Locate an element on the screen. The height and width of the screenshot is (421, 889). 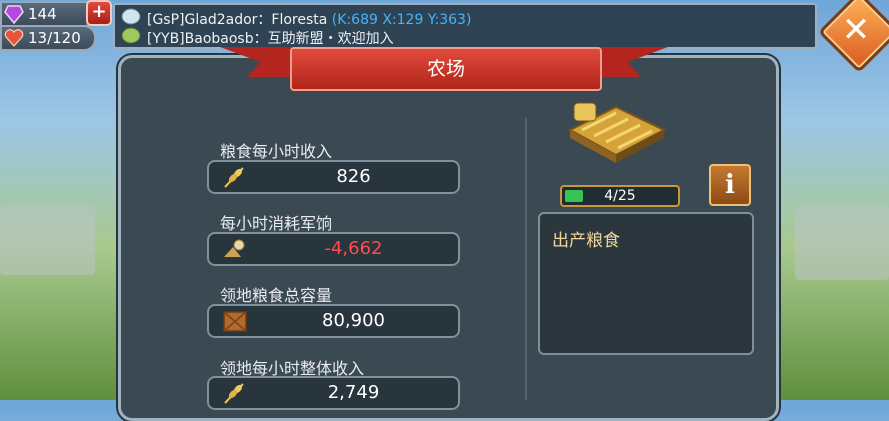
close-icon: ✕ is located at coordinates (856, 30).